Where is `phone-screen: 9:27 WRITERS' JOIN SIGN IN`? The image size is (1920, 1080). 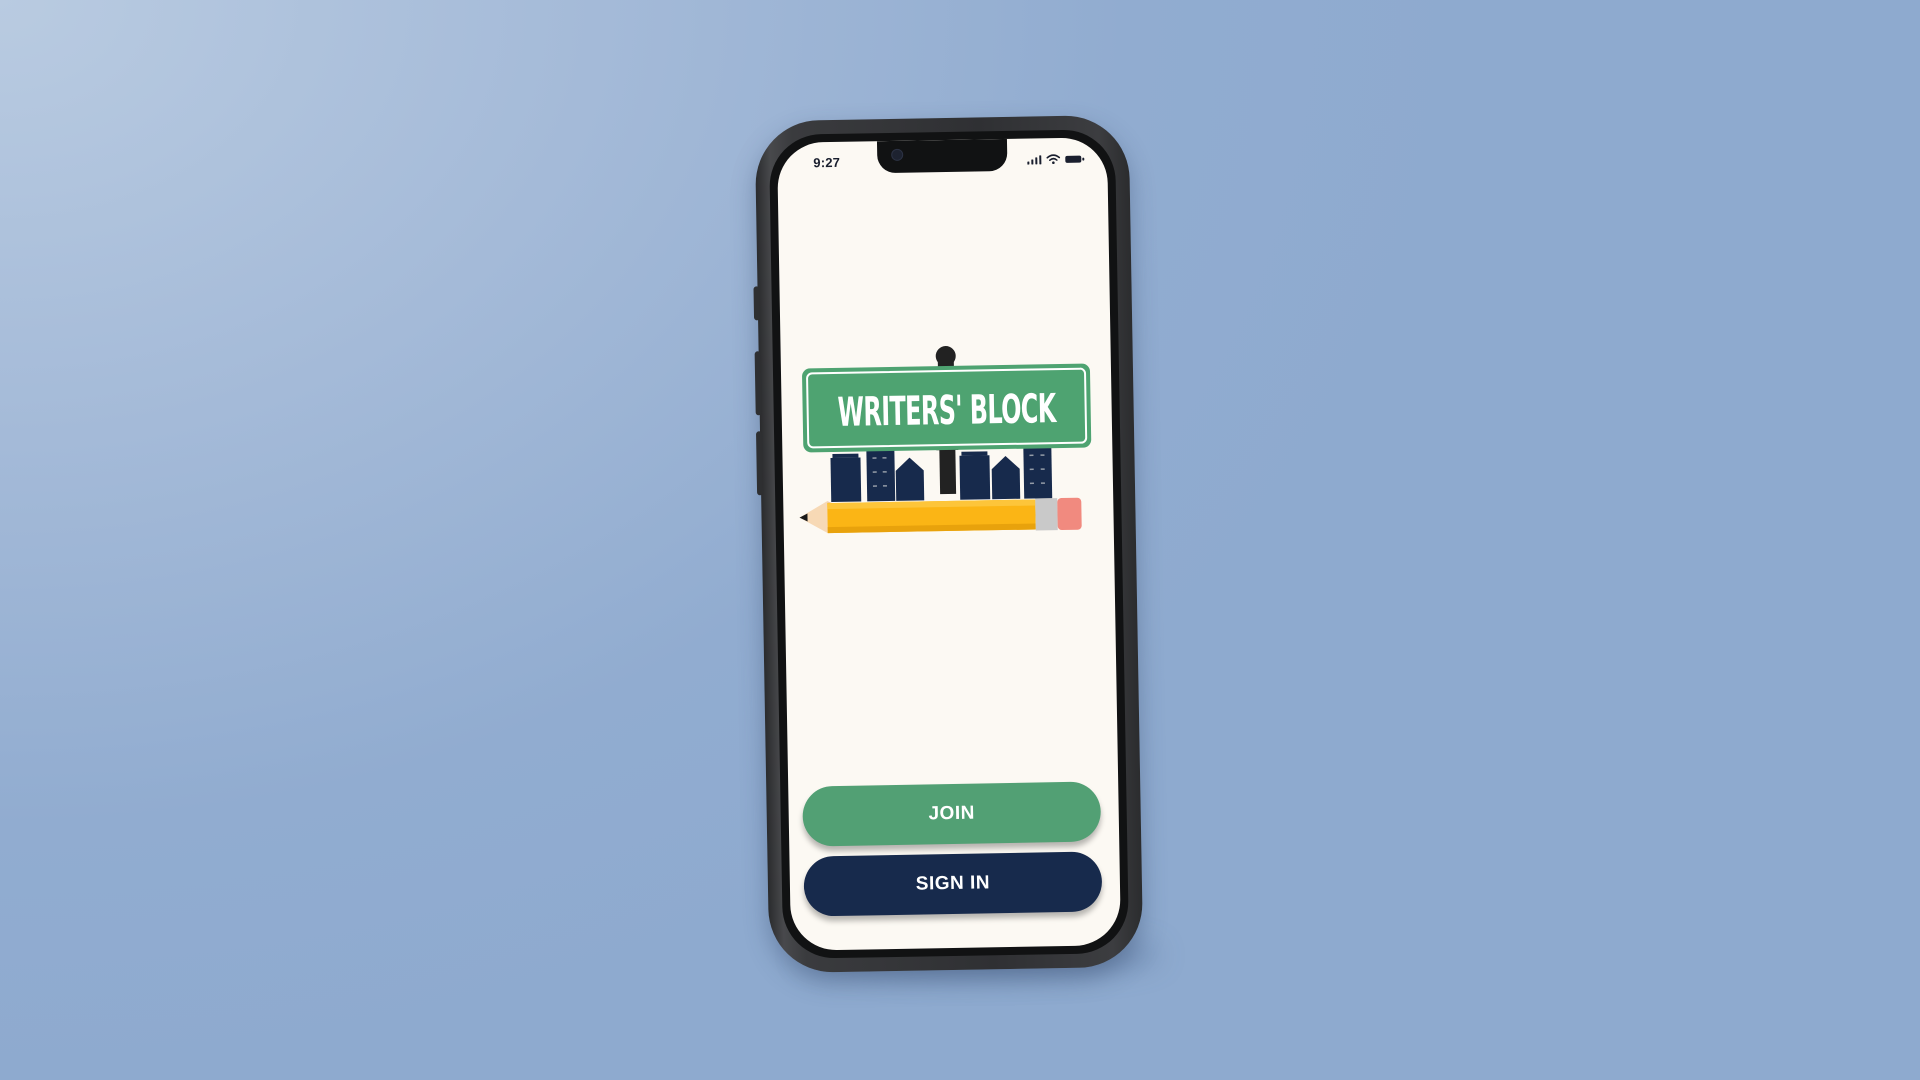
phone-screen: 9:27 WRITERS' JOIN SIGN IN is located at coordinates (949, 544).